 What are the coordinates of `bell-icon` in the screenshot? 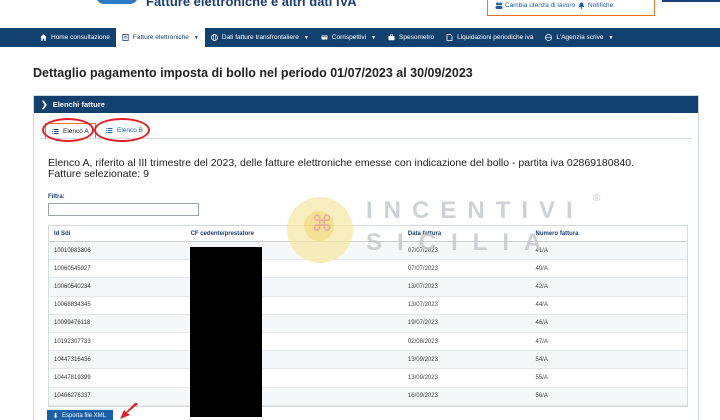 It's located at (581, 5).